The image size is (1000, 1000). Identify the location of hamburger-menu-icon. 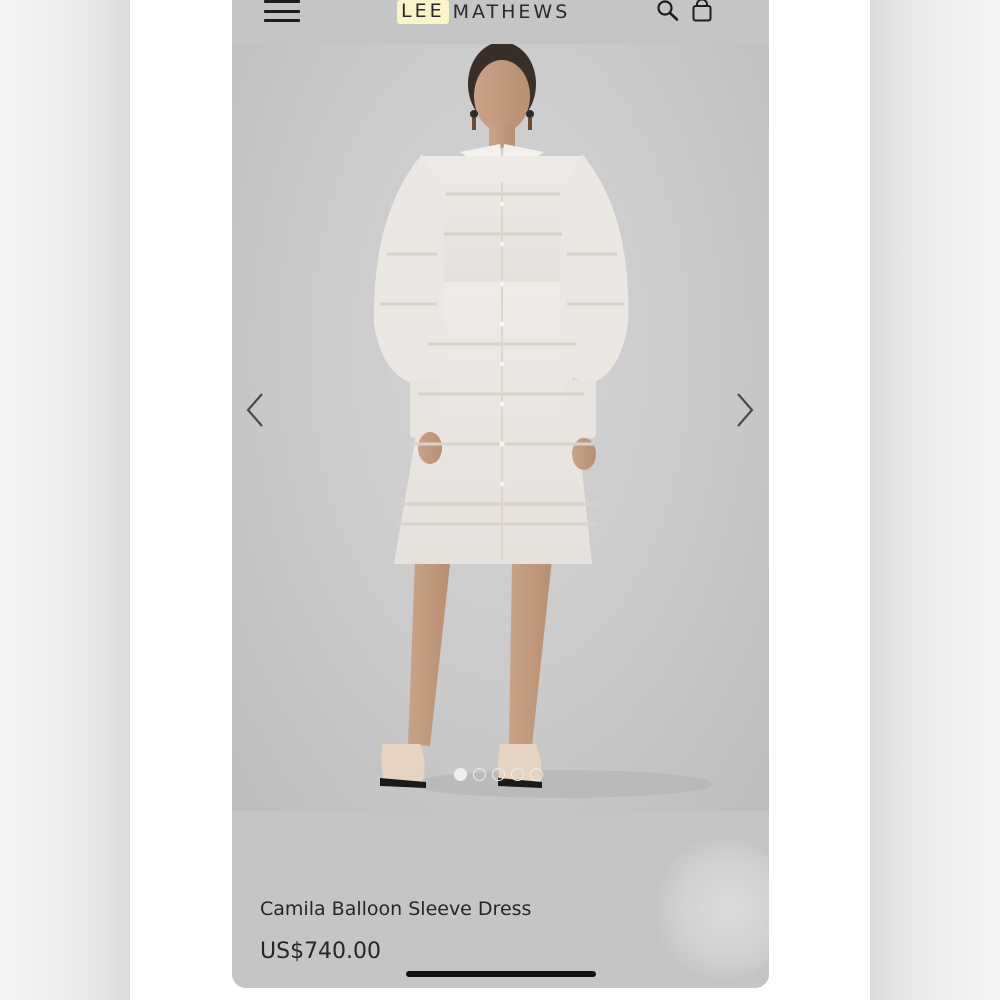
(282, 11).